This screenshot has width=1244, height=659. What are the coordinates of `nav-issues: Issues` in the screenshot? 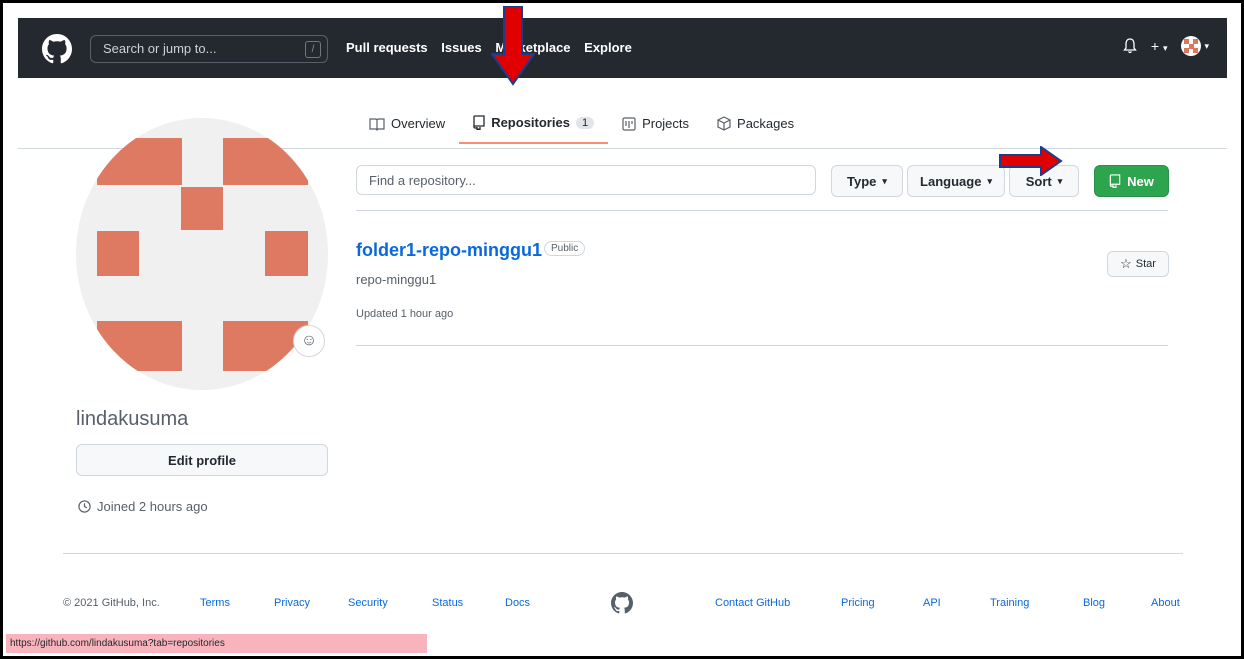 It's located at (461, 47).